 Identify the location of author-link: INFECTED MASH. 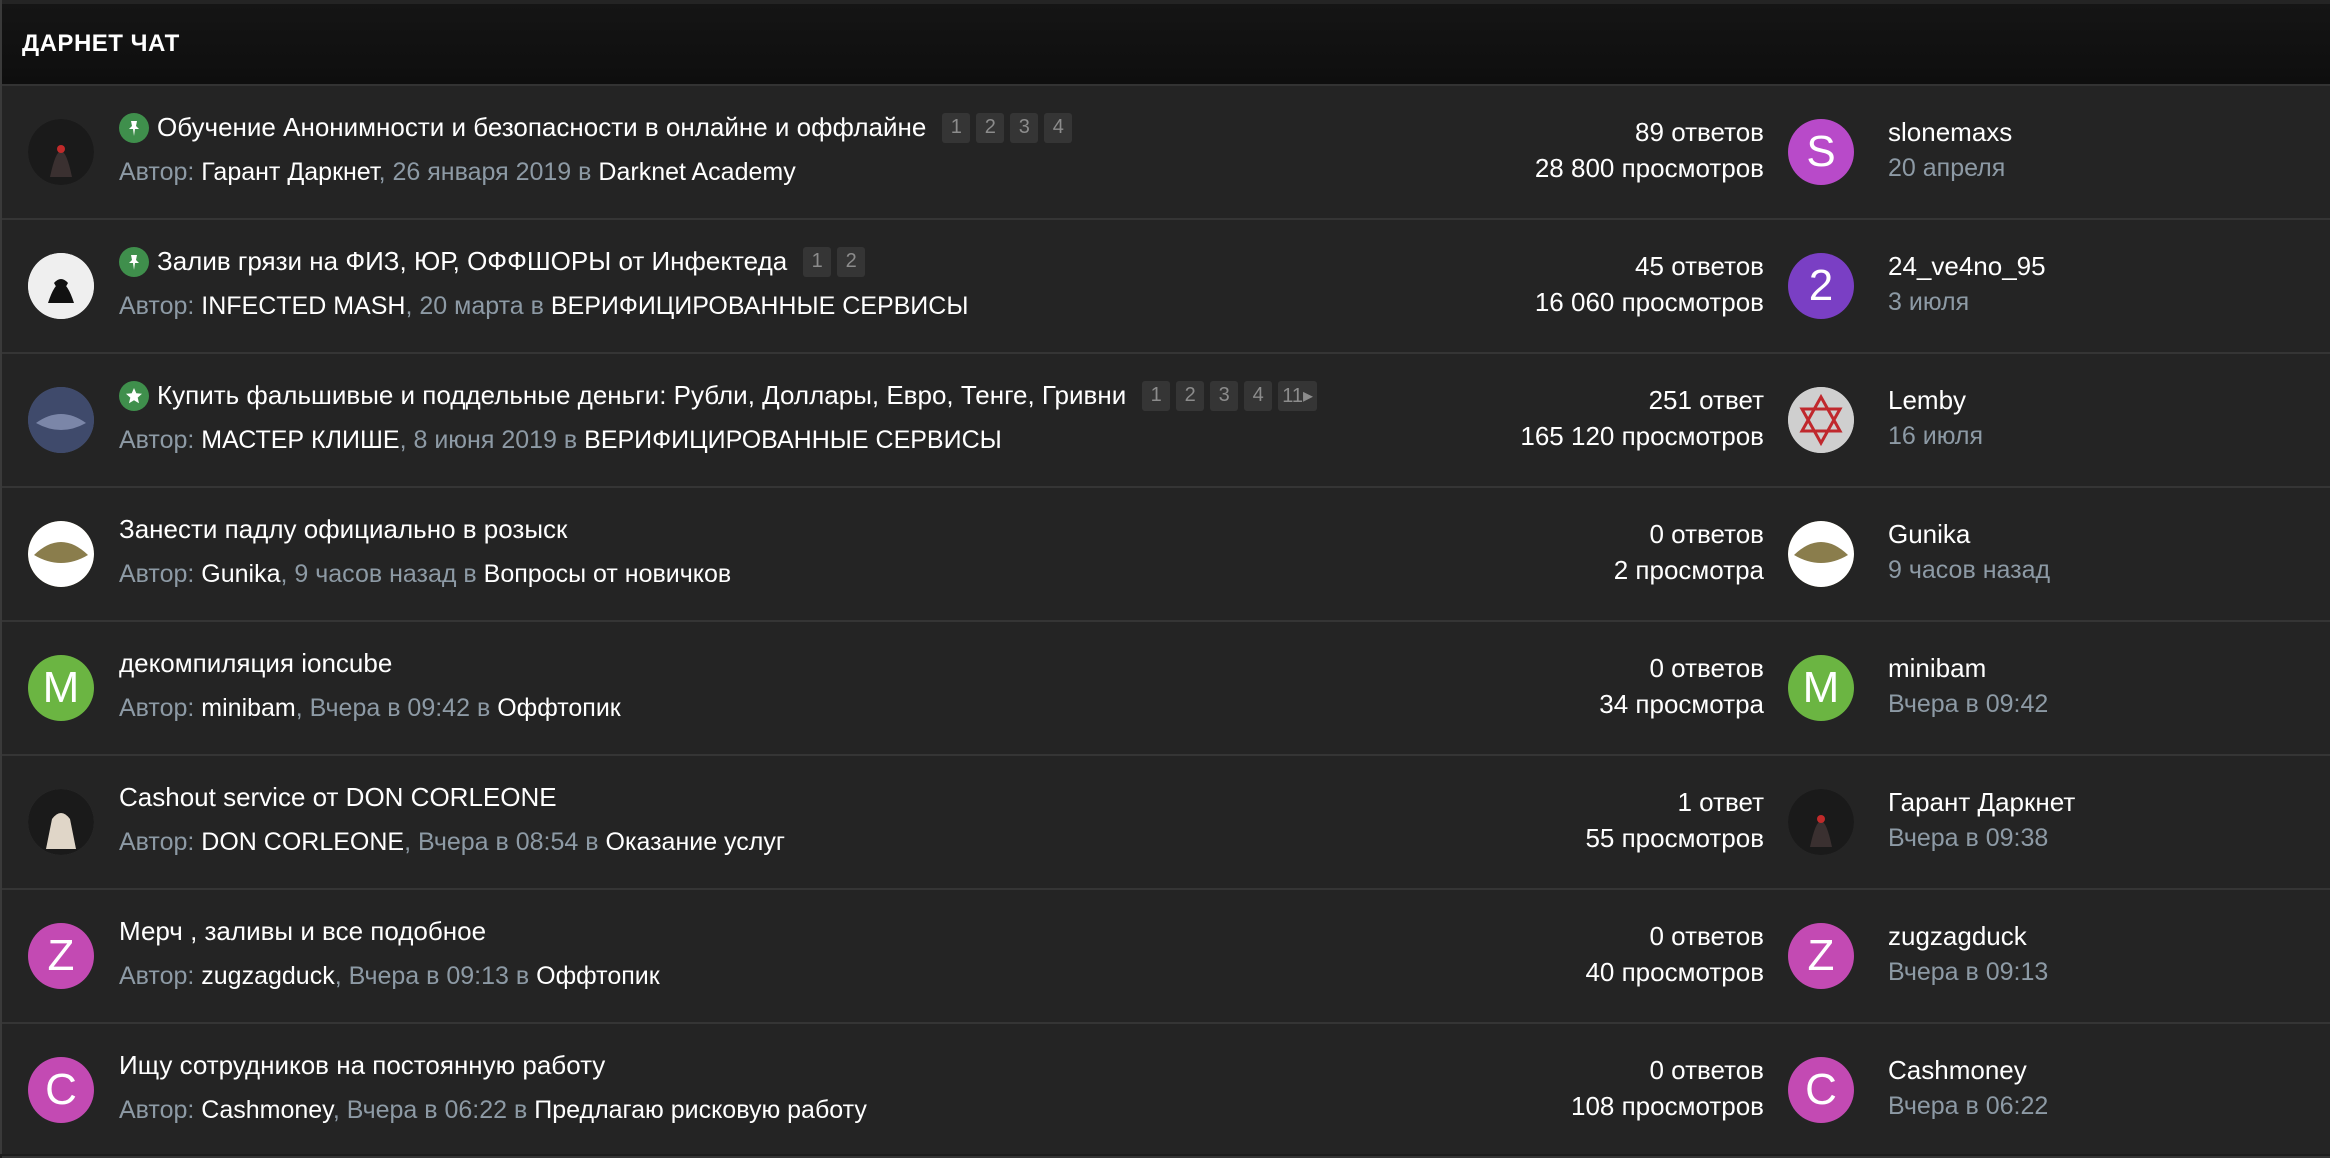
(303, 306).